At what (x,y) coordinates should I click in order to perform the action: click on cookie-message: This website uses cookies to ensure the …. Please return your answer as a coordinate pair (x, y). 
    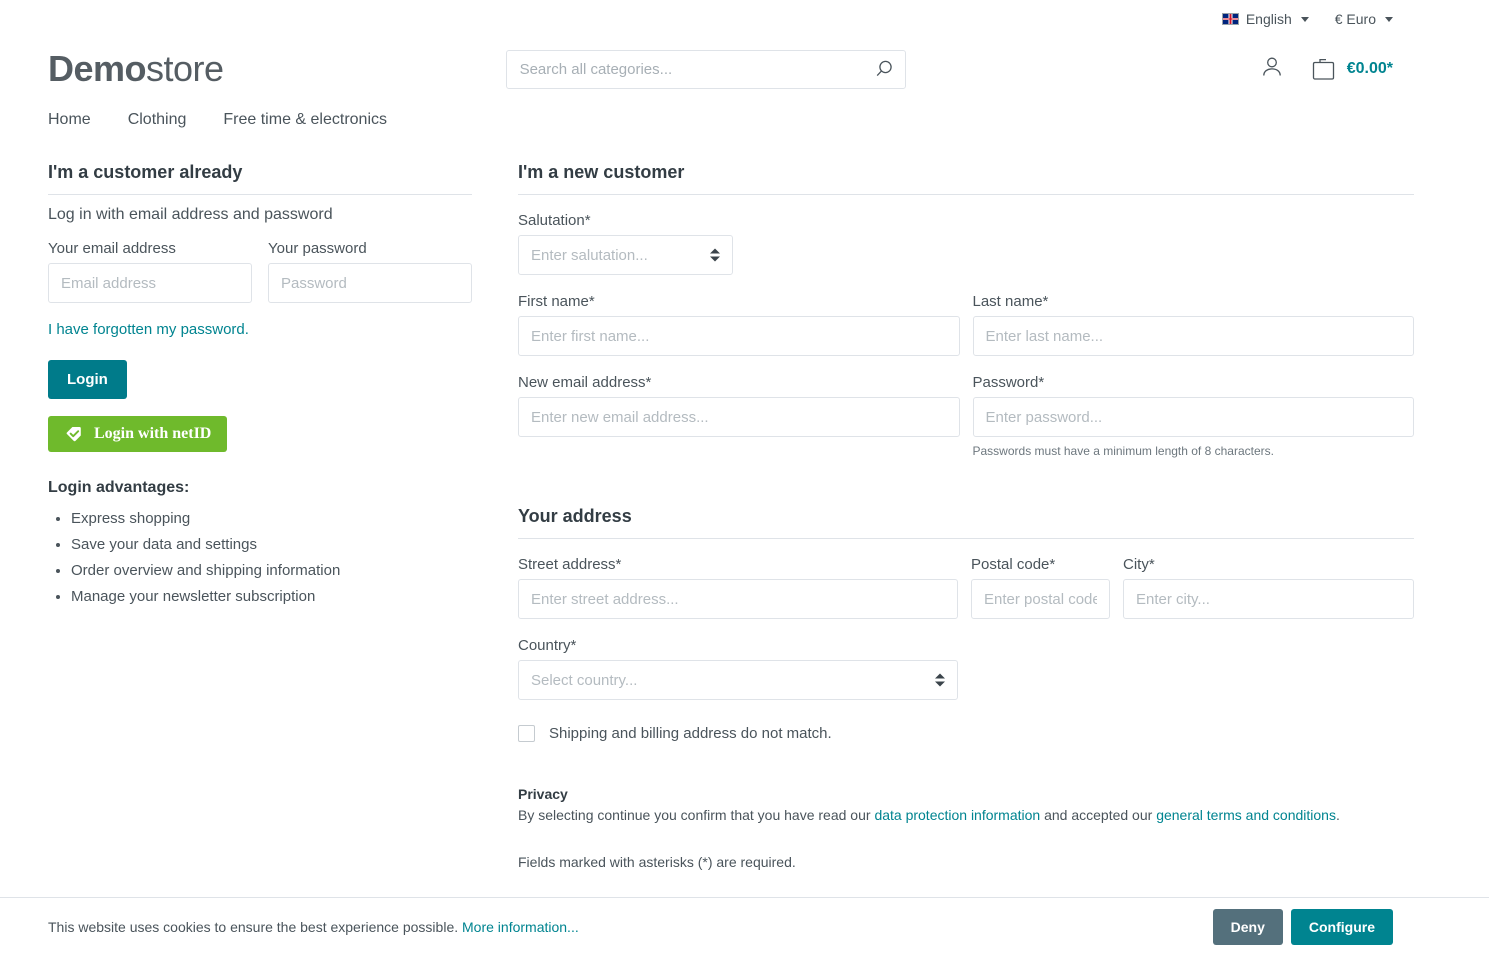
    Looking at the image, I should click on (255, 926).